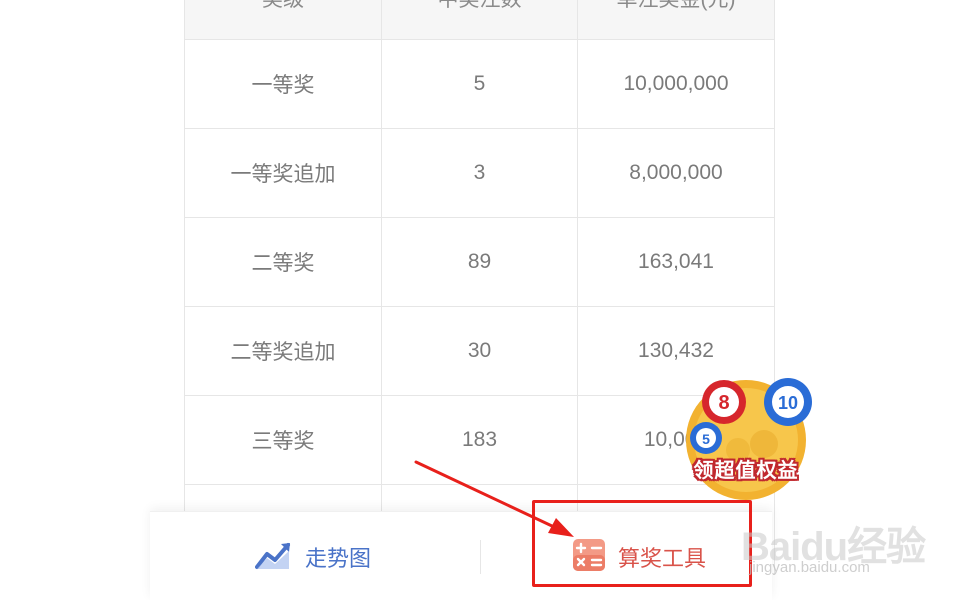 The width and height of the screenshot is (960, 600). What do you see at coordinates (283, 20) in the screenshot?
I see `header-prize-level: 奖级` at bounding box center [283, 20].